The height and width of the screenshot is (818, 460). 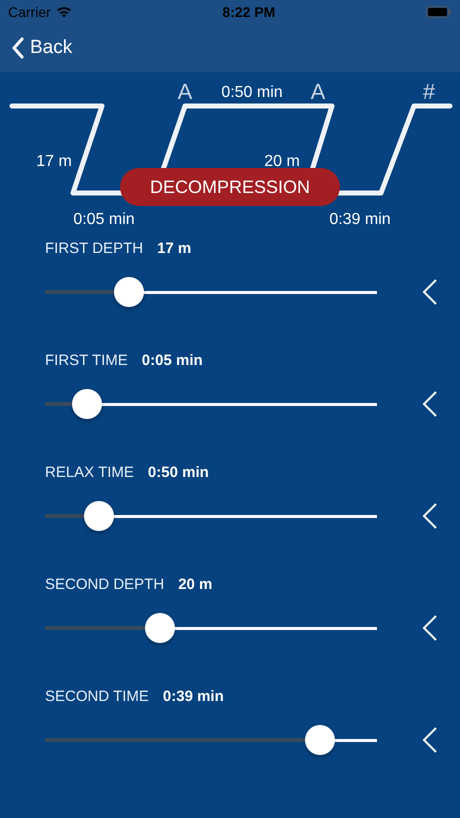 I want to click on battery-icon, so click(x=439, y=12).